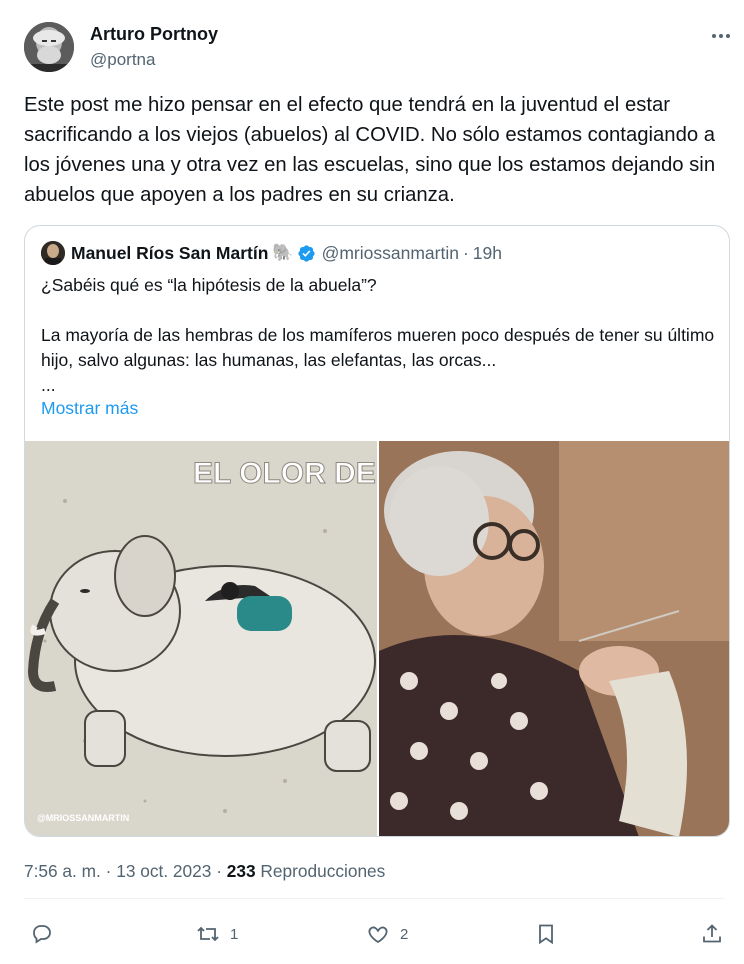 The image size is (744, 964). What do you see at coordinates (487, 253) in the screenshot?
I see `quote-timestamp: 19h` at bounding box center [487, 253].